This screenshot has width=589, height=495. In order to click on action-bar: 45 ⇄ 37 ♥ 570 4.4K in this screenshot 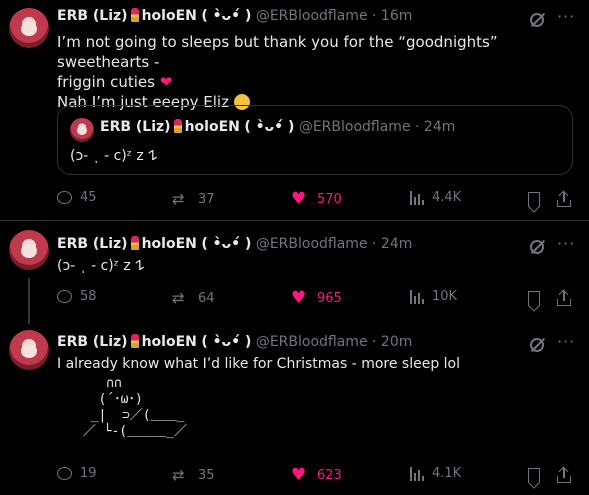, I will do `click(317, 200)`.